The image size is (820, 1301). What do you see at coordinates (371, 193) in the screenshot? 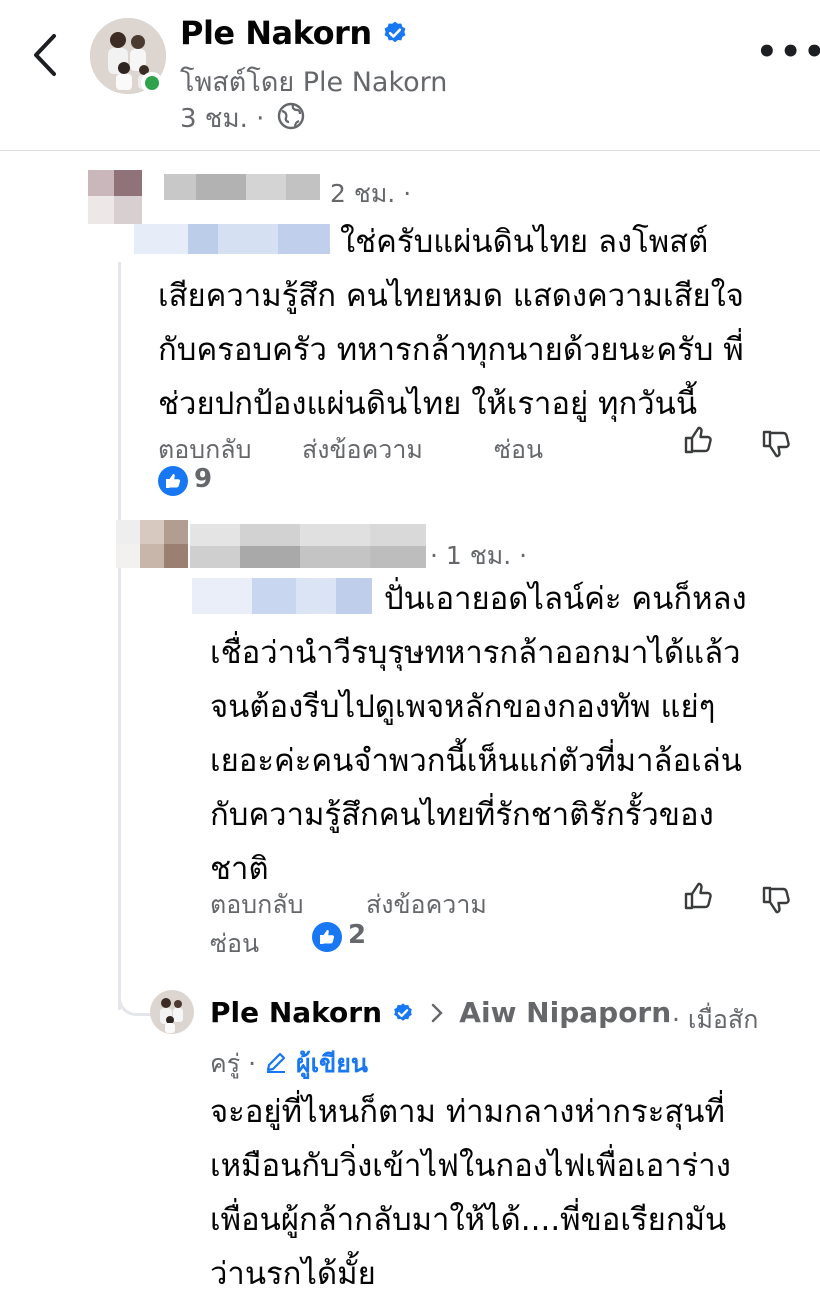
I see `comment-1-time: 2 ชม. ·` at bounding box center [371, 193].